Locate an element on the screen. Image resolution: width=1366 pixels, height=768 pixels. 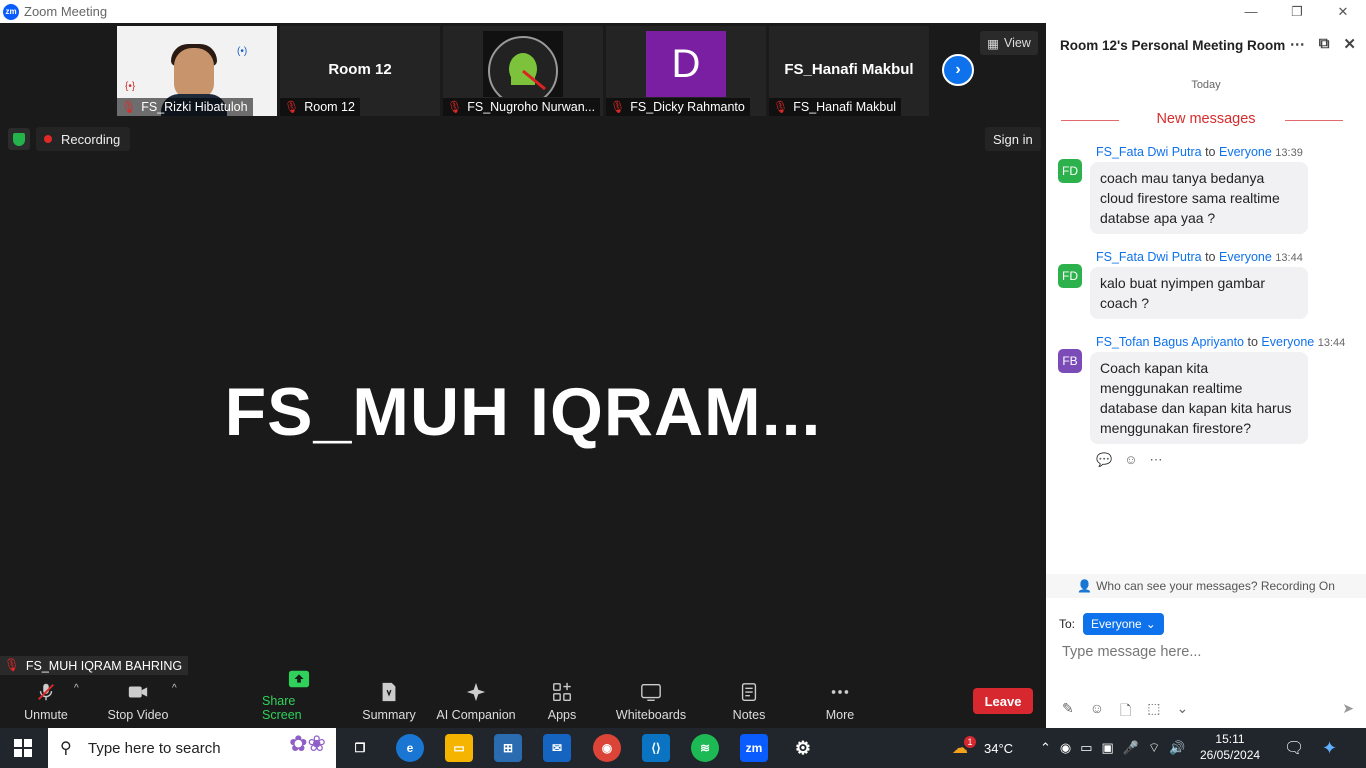
spotify-icon: ≋ is located at coordinates (705, 748).